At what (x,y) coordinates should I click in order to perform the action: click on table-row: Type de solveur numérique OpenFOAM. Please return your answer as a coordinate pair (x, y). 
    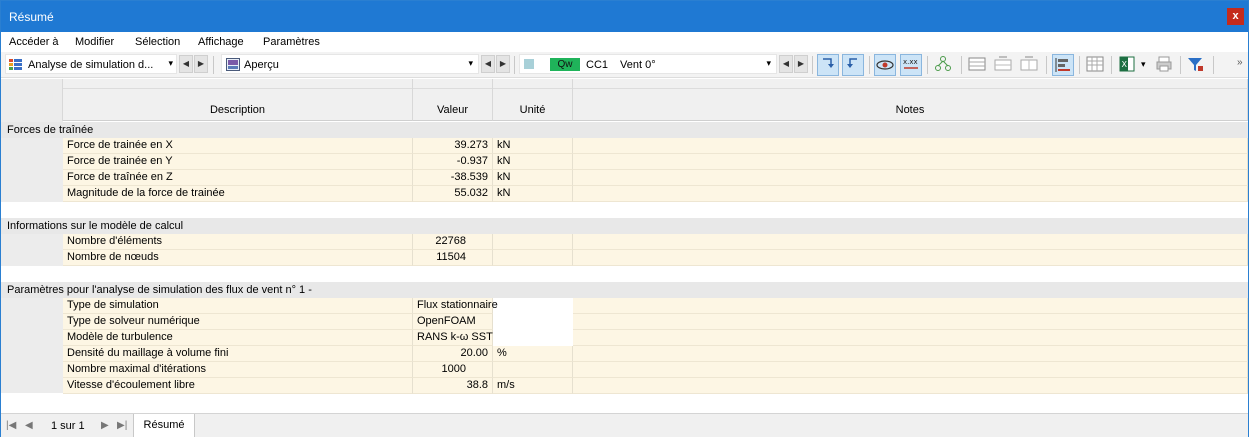
    Looking at the image, I should click on (624, 322).